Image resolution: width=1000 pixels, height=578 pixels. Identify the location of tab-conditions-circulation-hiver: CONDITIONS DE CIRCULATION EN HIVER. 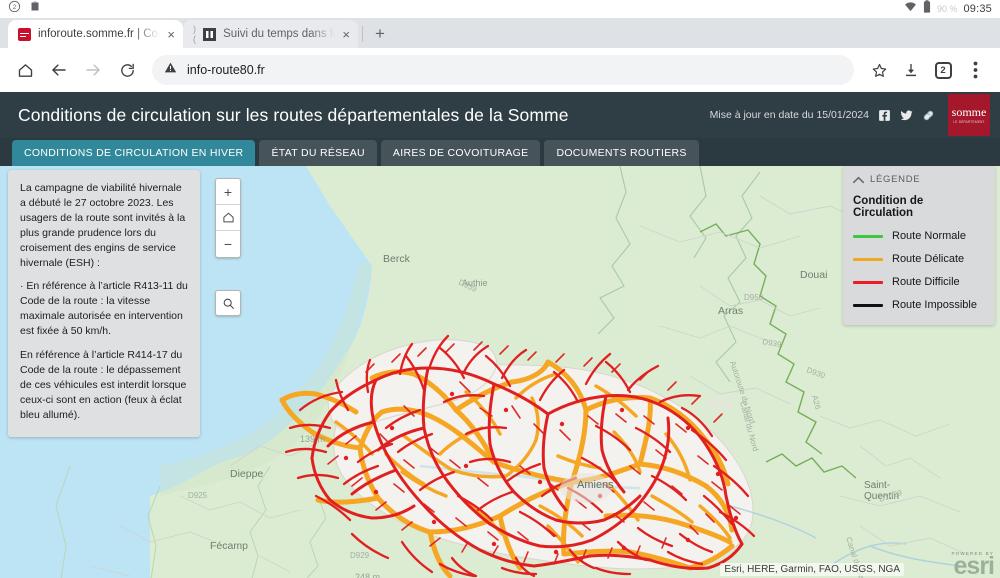
(134, 153).